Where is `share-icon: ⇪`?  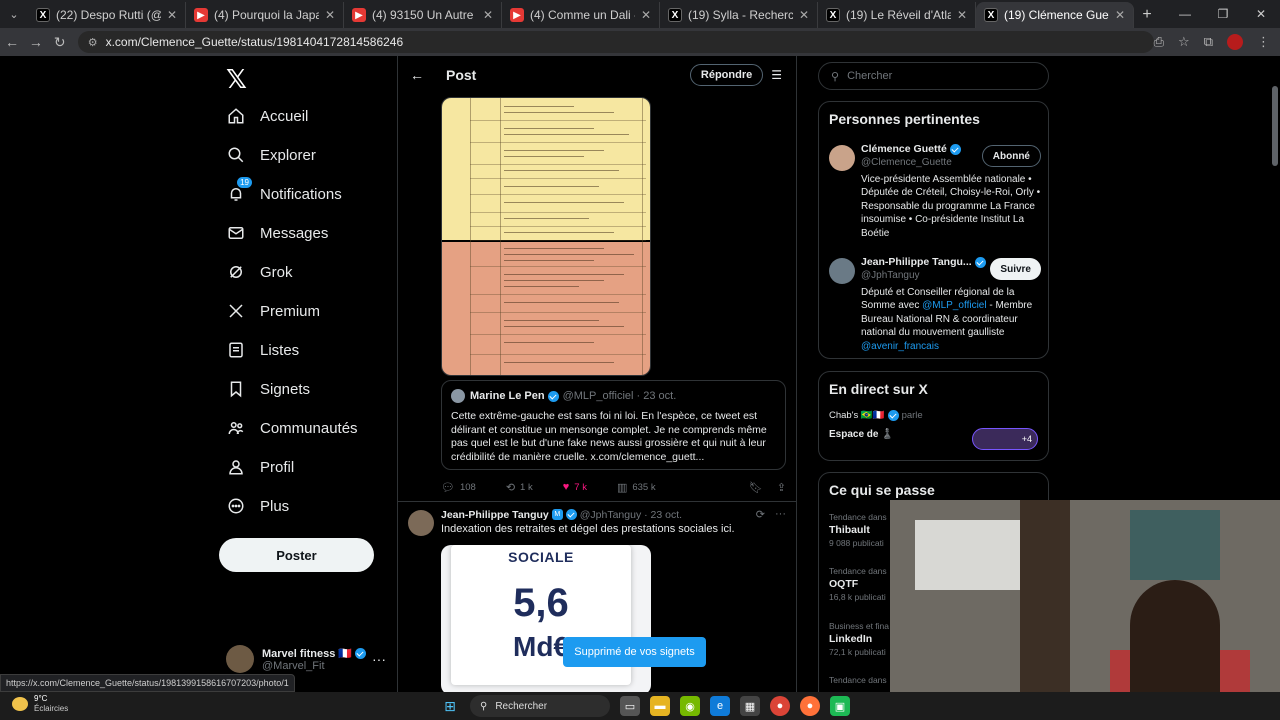
share-icon: ⇪ is located at coordinates (781, 487).